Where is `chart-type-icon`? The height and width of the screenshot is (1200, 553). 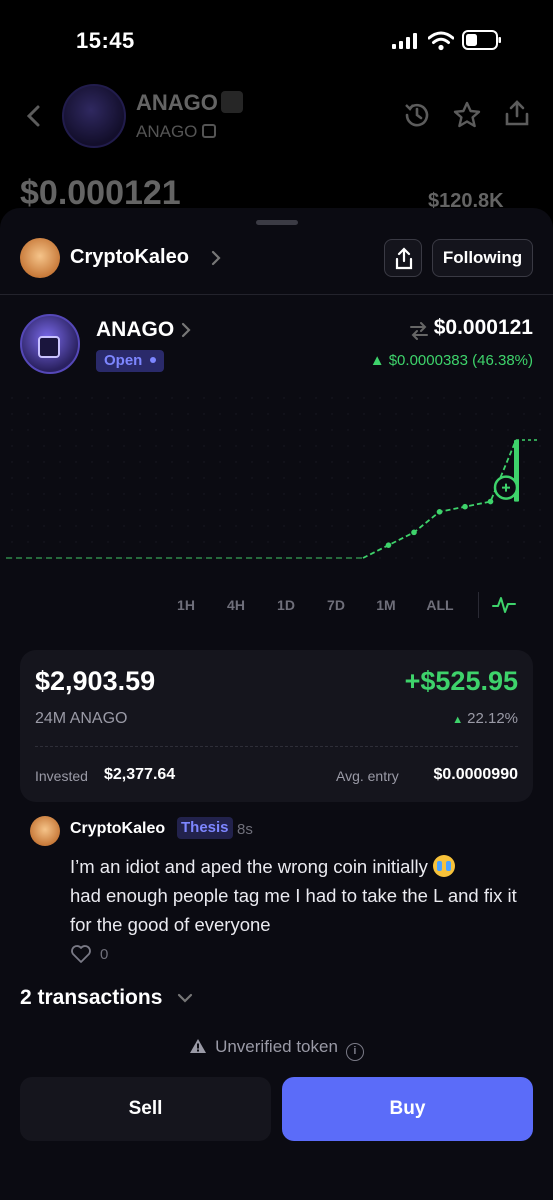
chart-type-icon is located at coordinates (504, 605).